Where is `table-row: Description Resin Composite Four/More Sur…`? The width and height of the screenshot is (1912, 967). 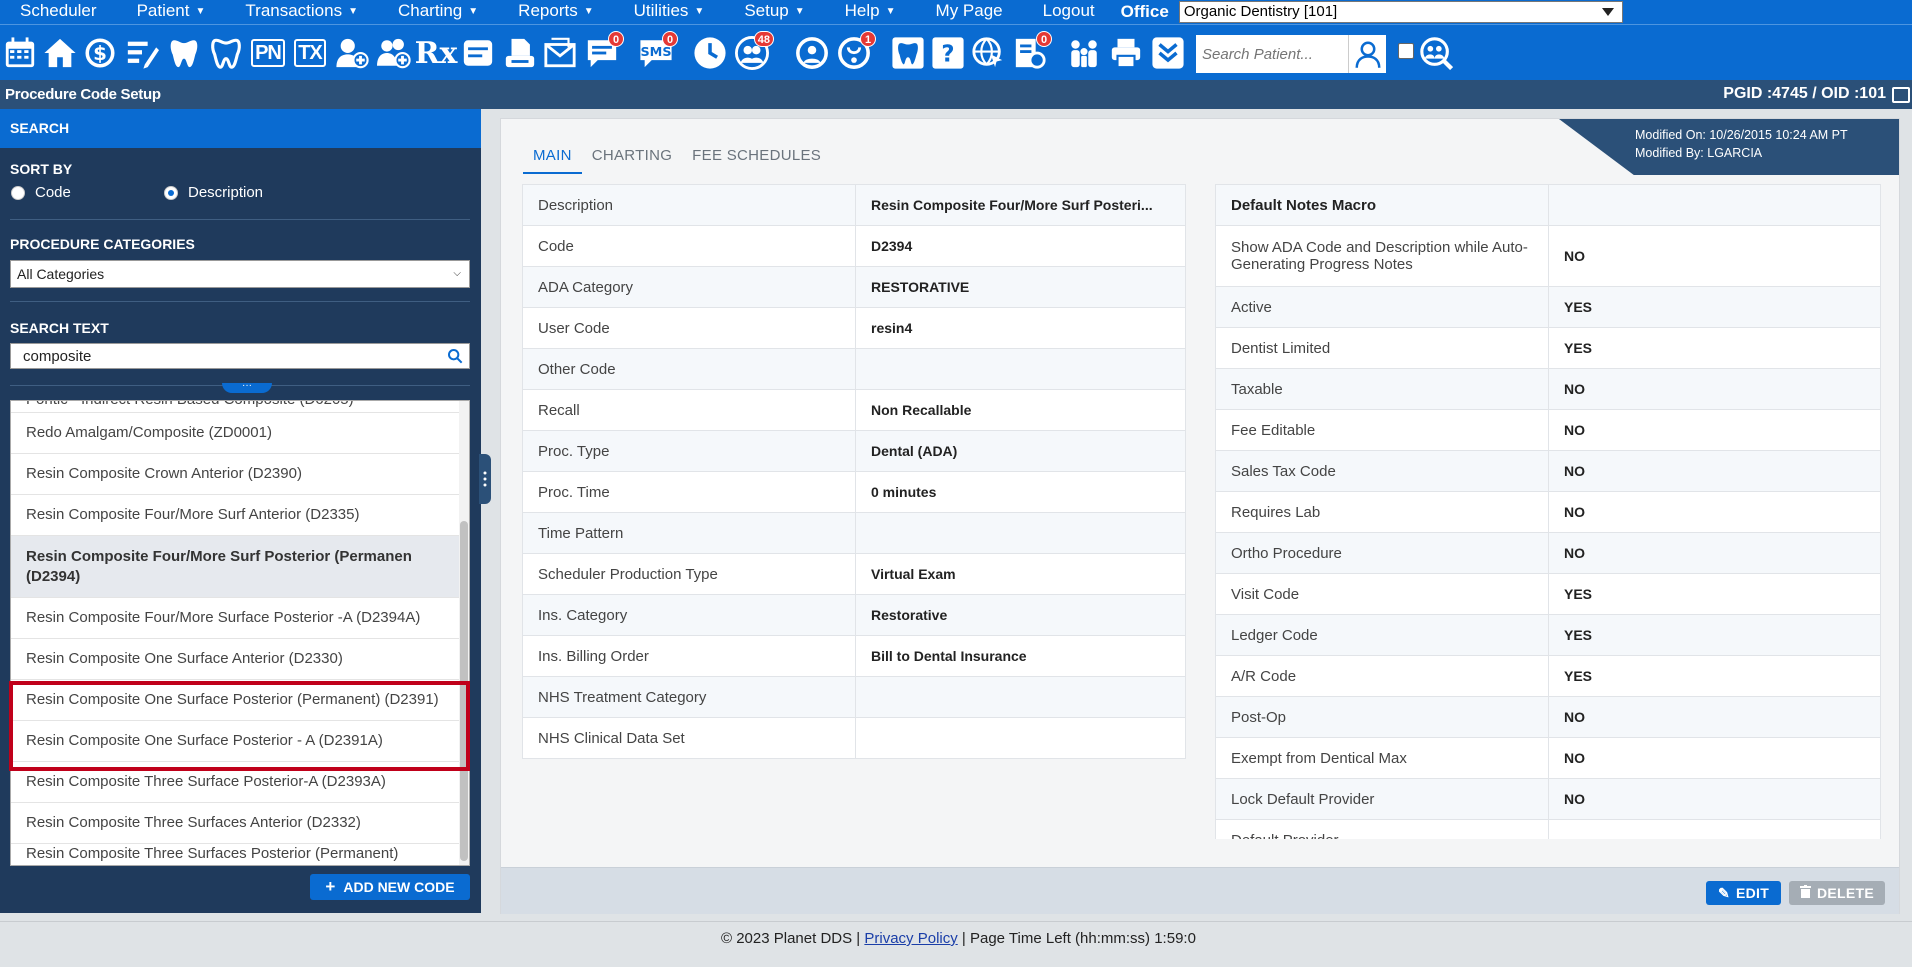
table-row: Description Resin Composite Four/More Sur… is located at coordinates (854, 205).